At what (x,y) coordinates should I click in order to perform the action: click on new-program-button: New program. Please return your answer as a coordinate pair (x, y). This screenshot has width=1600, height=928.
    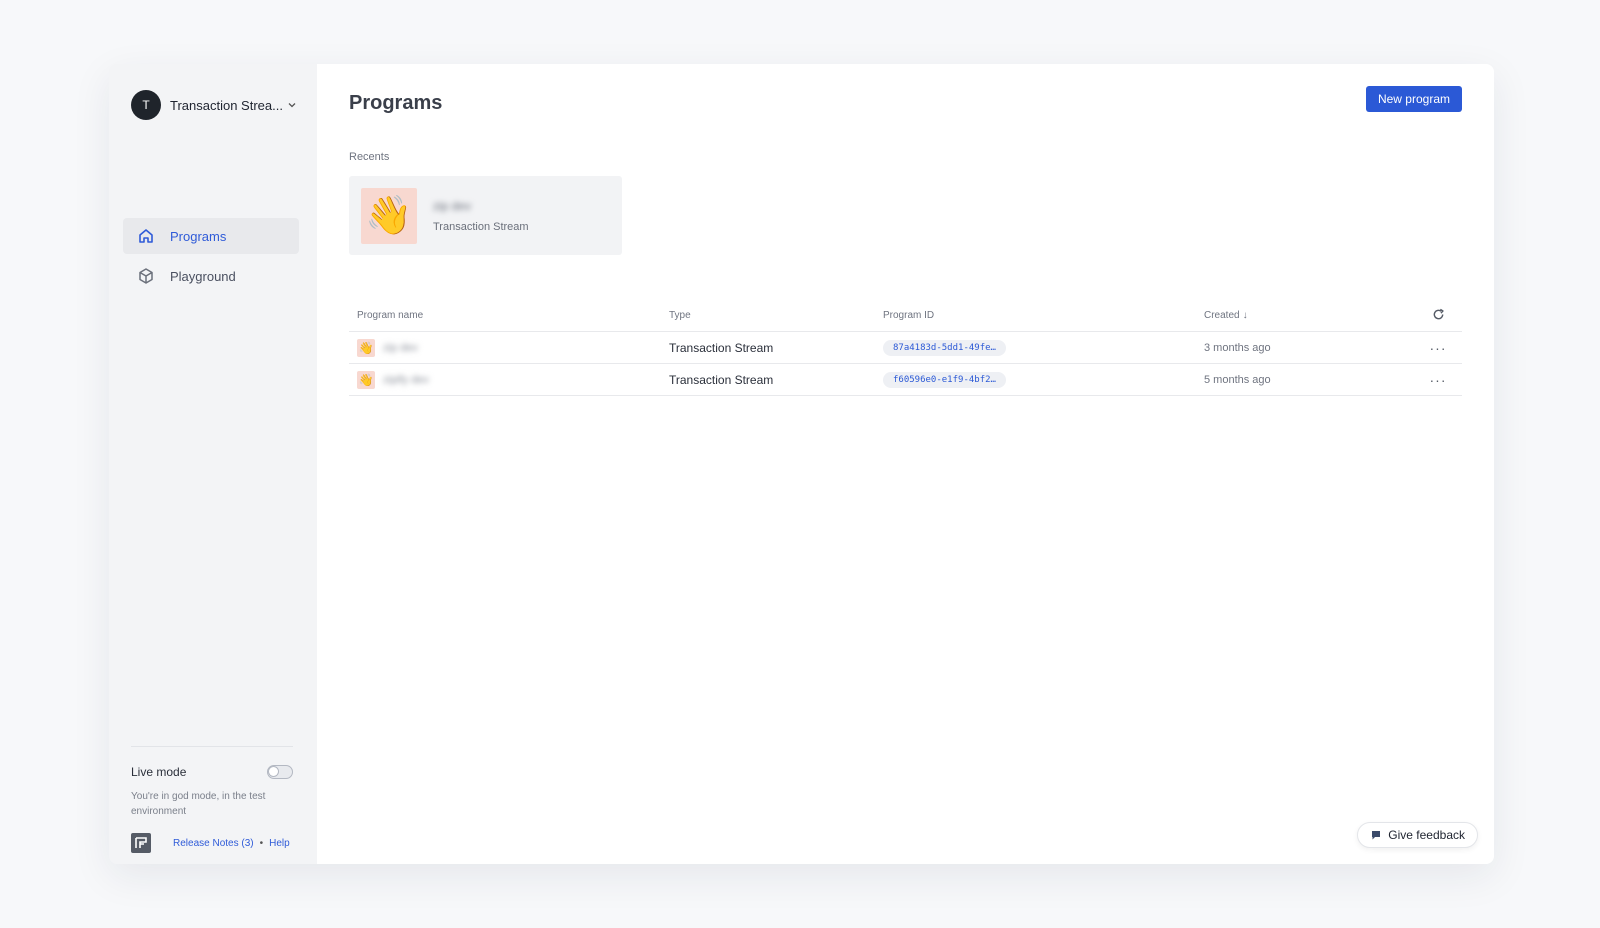
    Looking at the image, I should click on (1413, 99).